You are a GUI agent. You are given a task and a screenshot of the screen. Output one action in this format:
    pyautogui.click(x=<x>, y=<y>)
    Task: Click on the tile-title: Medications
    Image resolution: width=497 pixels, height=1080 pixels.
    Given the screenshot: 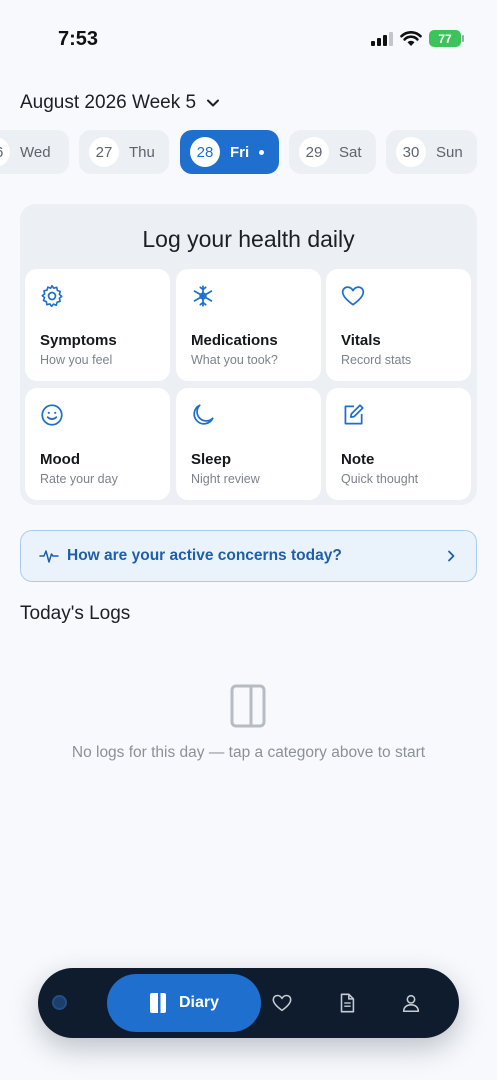 What is the action you would take?
    pyautogui.click(x=234, y=340)
    